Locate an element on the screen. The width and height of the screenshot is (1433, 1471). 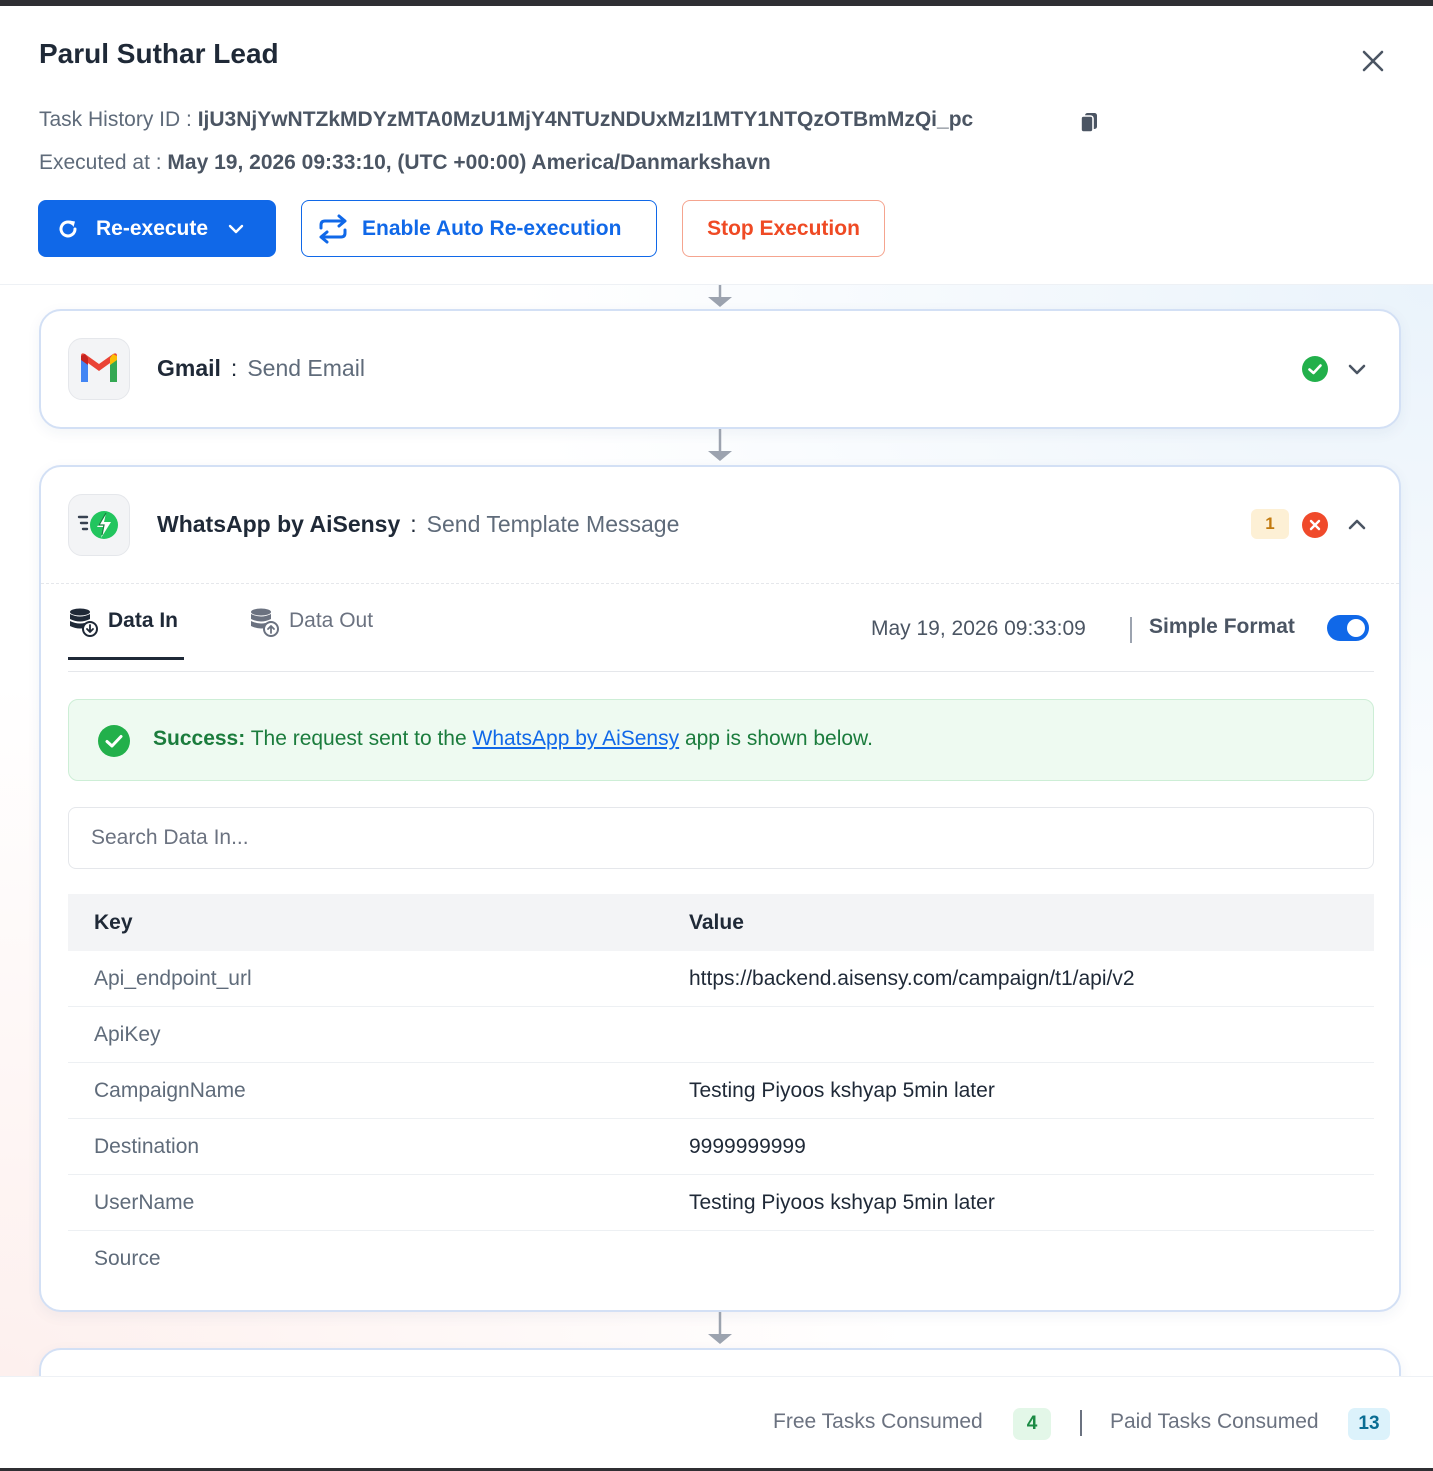
simple-format-toggle is located at coordinates (1348, 628).